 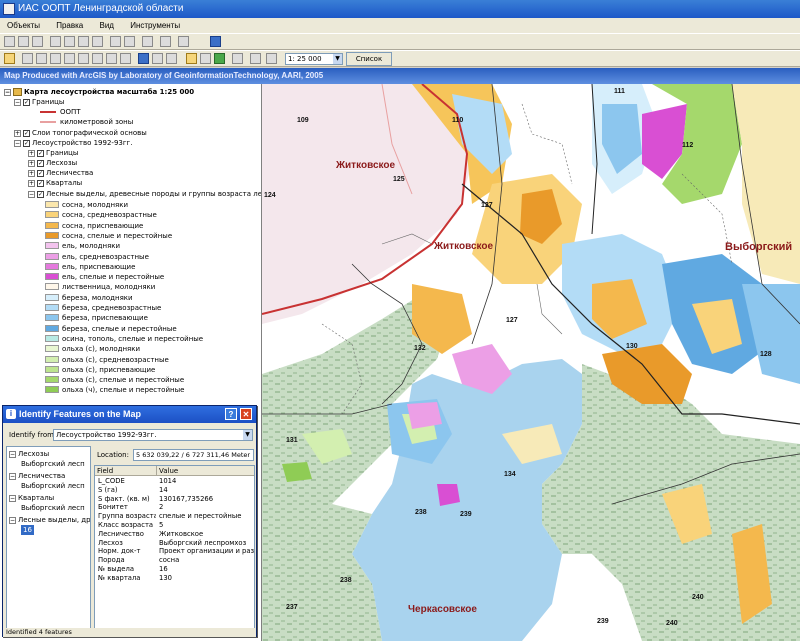 What do you see at coordinates (115, 41) in the screenshot?
I see `undo-icon` at bounding box center [115, 41].